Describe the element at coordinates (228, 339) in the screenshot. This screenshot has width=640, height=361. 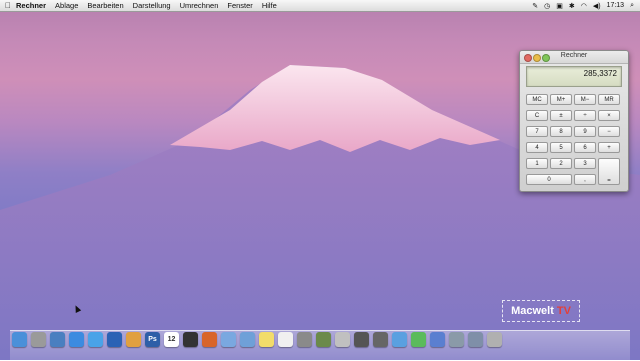
I see `mail-icon` at that location.